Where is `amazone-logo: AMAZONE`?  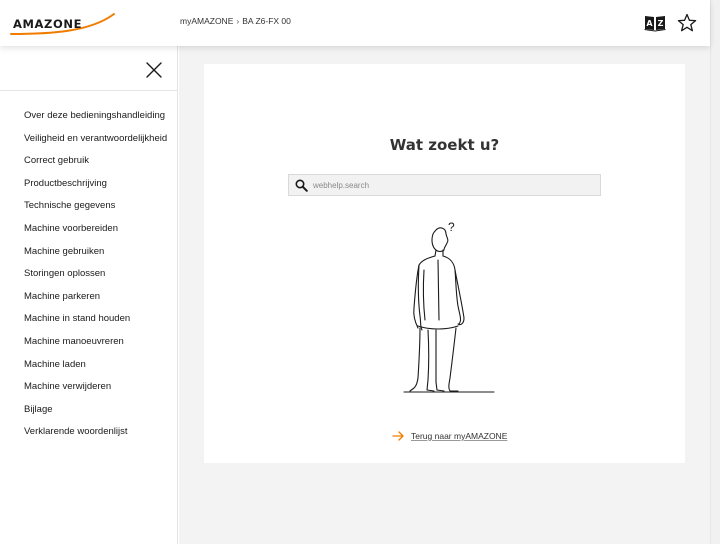
amazone-logo: AMAZONE is located at coordinates (64, 25).